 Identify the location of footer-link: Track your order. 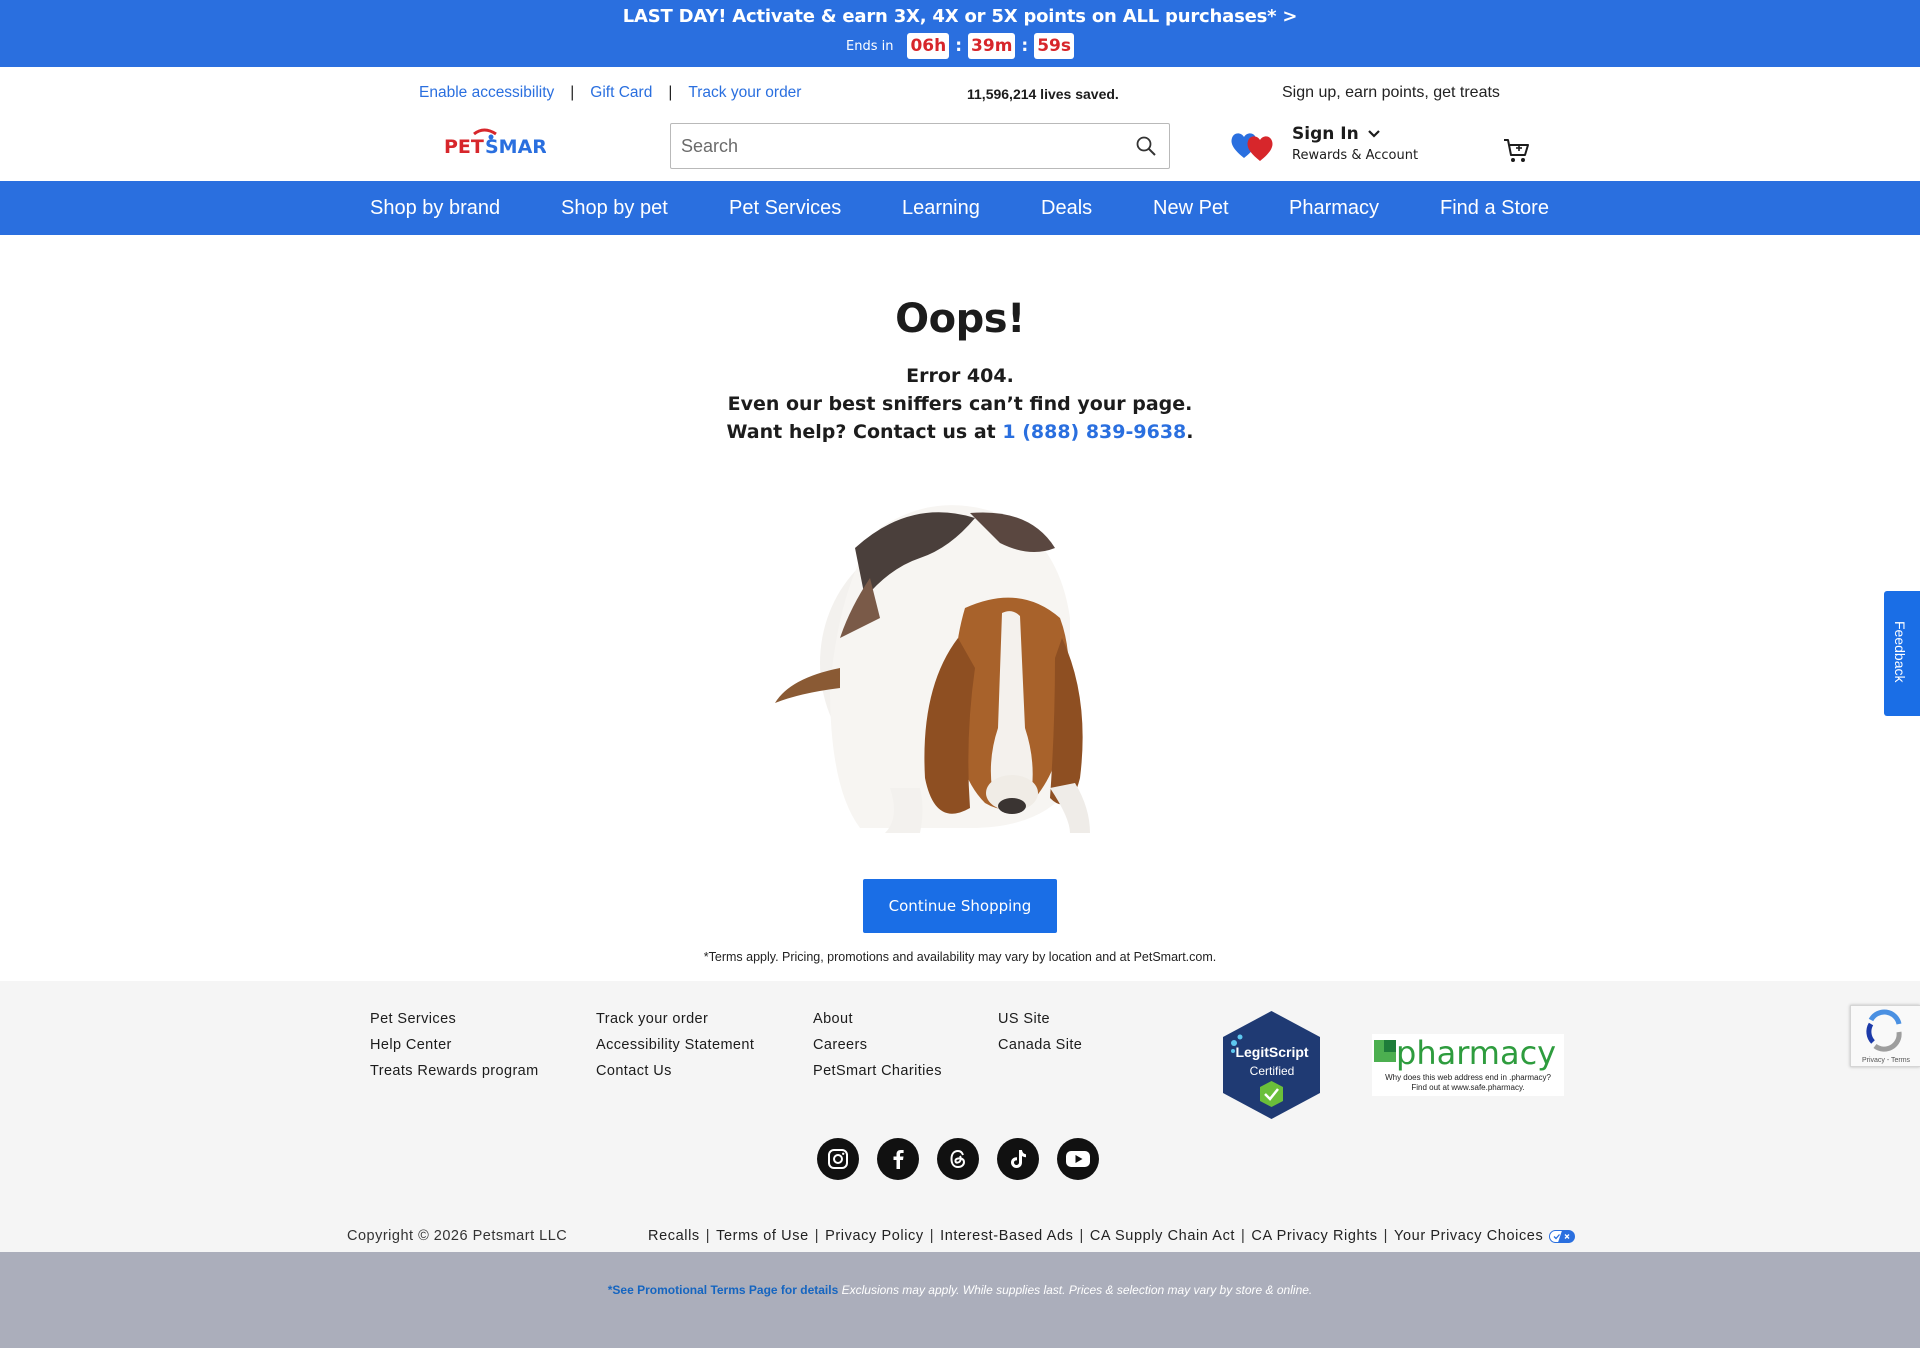
(675, 1019).